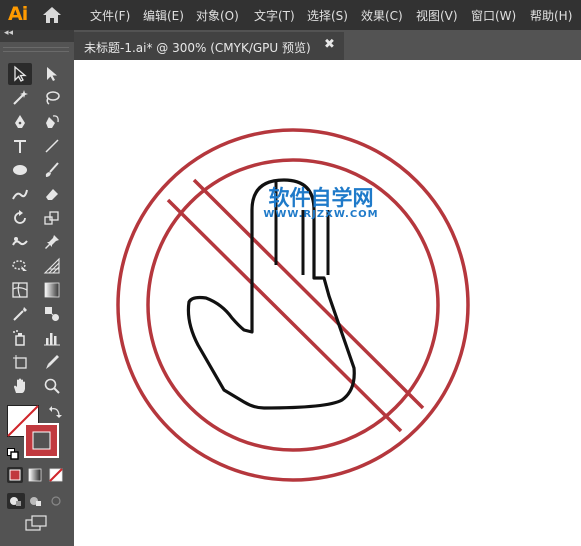 This screenshot has width=581, height=546. What do you see at coordinates (20, 218) in the screenshot?
I see `rotate-tool-icon` at bounding box center [20, 218].